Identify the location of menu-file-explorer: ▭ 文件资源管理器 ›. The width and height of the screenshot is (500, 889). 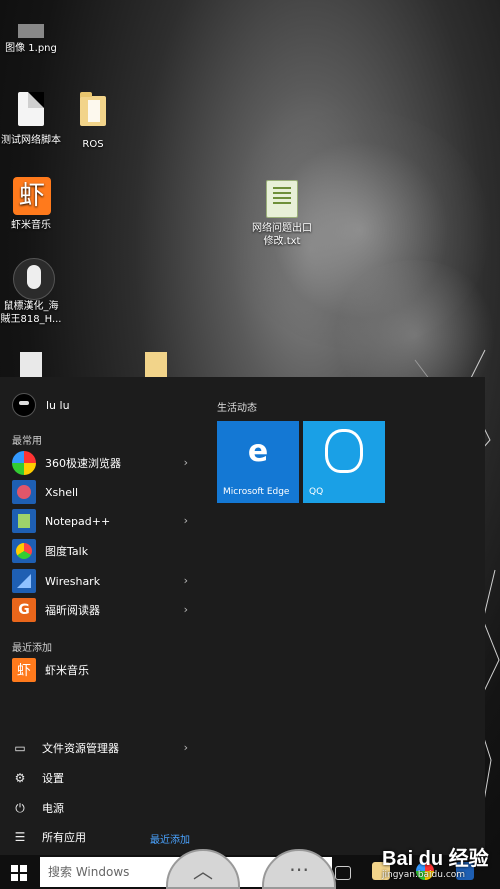
(106, 748).